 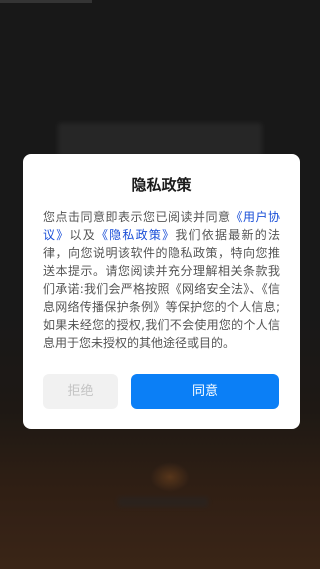 I want to click on agree-button: 同意, so click(x=205, y=391).